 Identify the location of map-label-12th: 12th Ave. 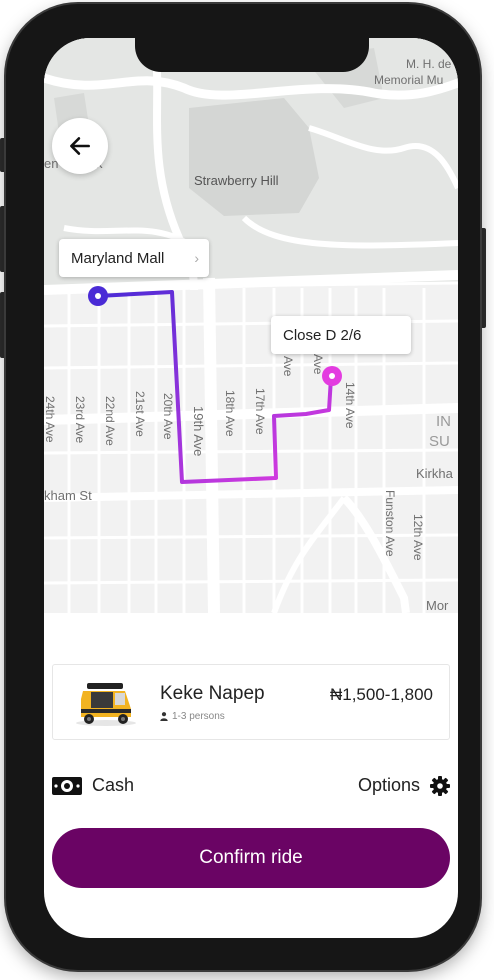
(418, 537).